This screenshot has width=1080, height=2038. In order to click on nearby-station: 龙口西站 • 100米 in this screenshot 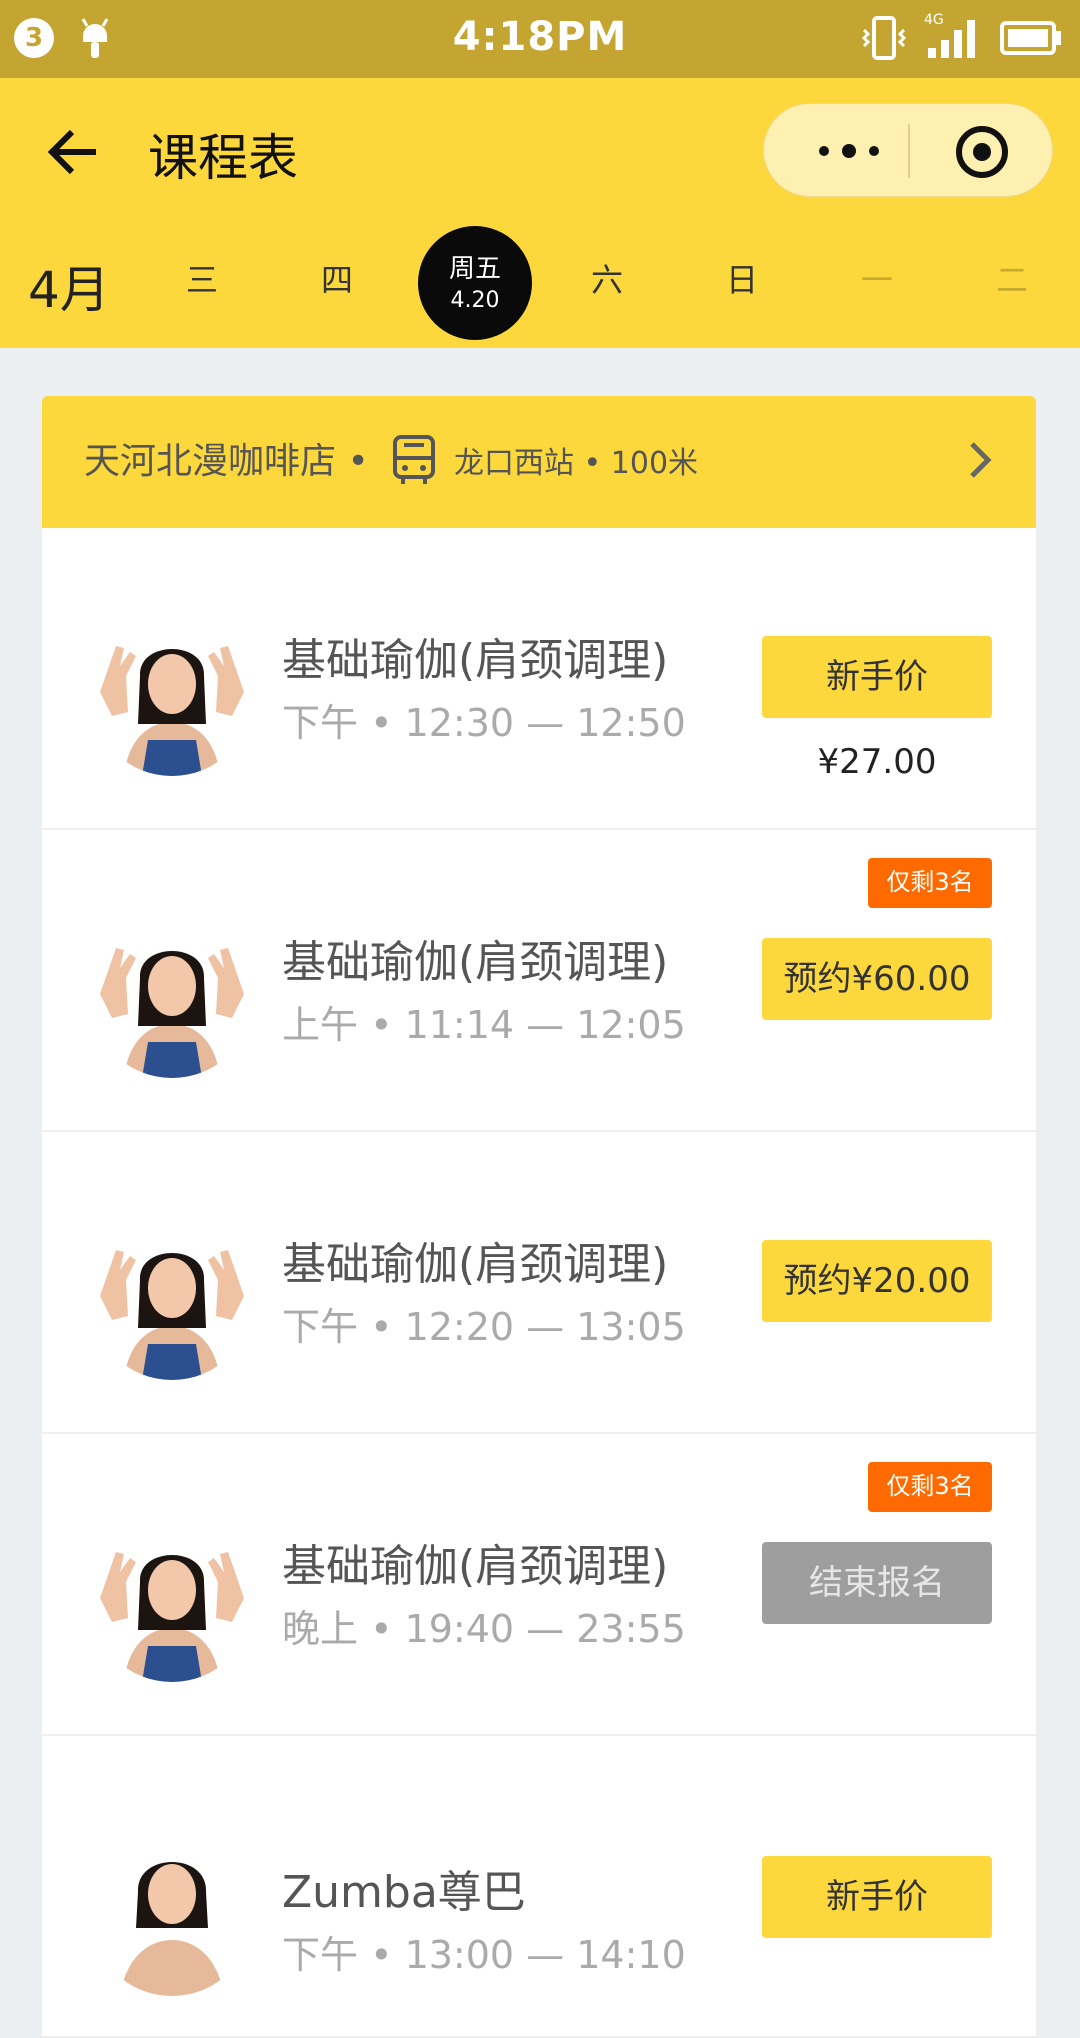, I will do `click(576, 463)`.